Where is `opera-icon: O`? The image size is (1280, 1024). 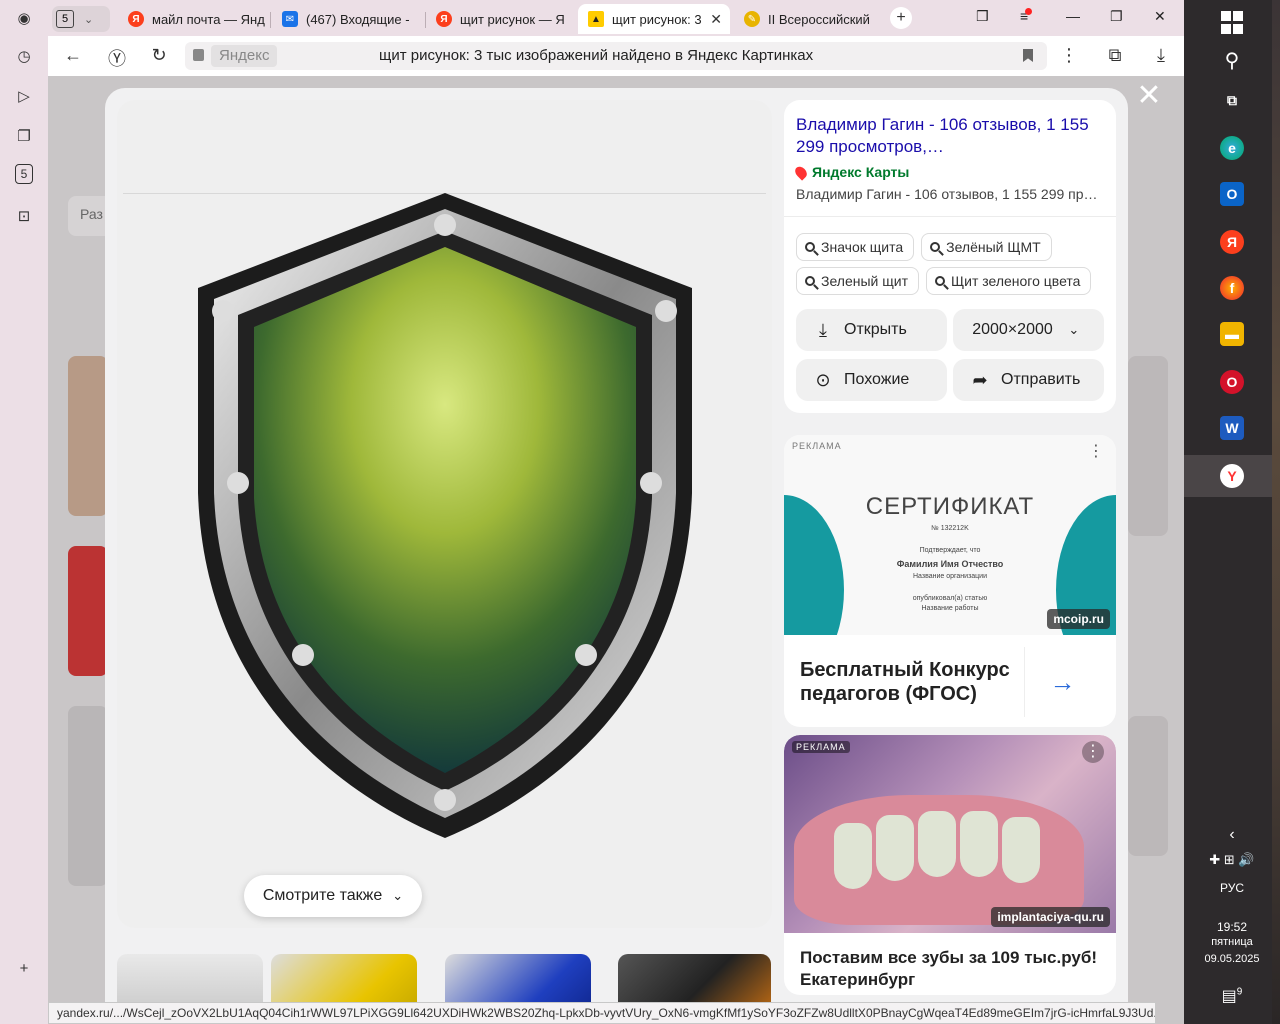
opera-icon: O is located at coordinates (1232, 382).